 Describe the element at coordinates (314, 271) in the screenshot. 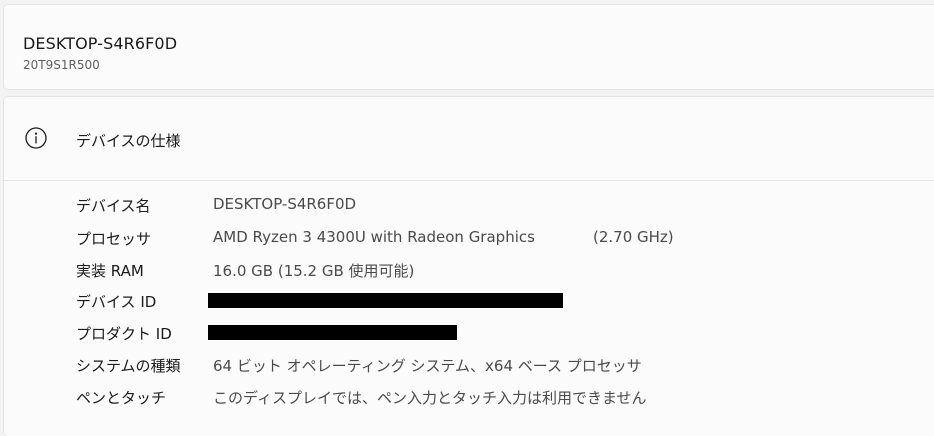

I see `spec-value: 16.0 GB (15.2 GB 使用可能)` at that location.